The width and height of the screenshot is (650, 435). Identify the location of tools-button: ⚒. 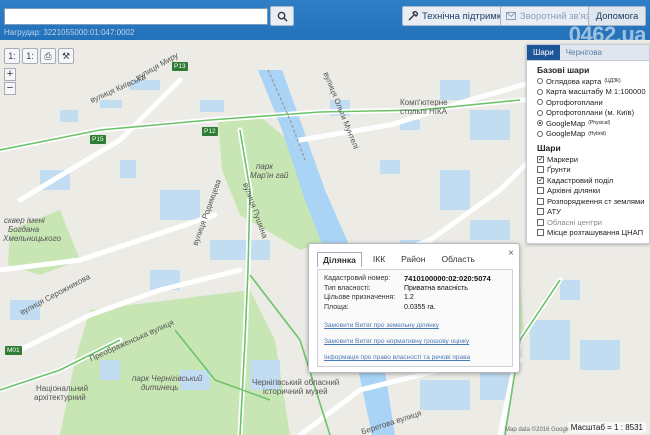
(66, 56).